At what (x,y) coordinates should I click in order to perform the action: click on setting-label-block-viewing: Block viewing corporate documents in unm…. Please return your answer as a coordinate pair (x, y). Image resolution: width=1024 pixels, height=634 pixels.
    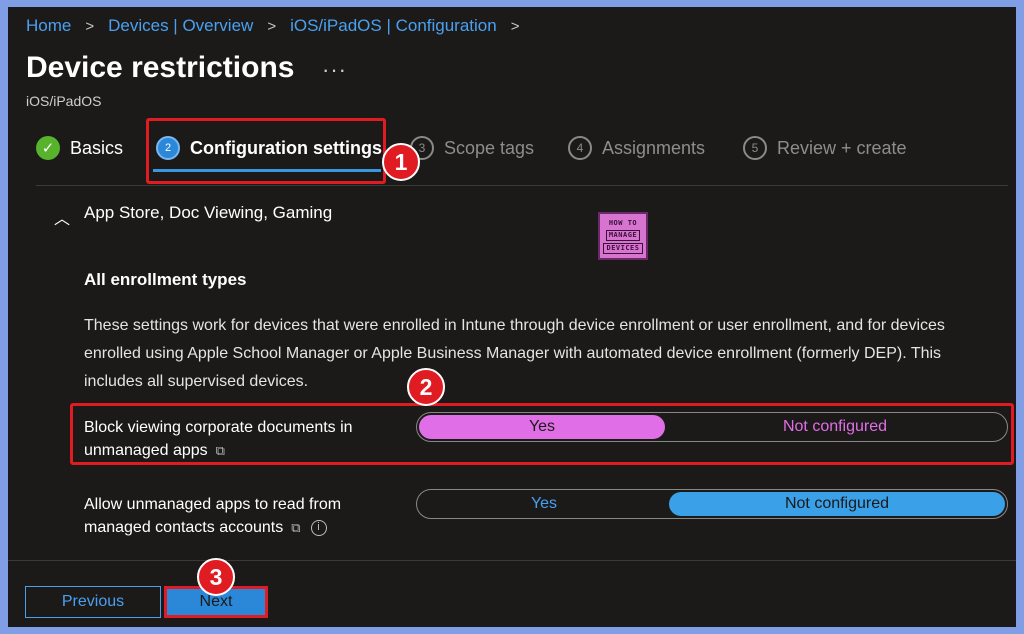
    Looking at the image, I should click on (239, 439).